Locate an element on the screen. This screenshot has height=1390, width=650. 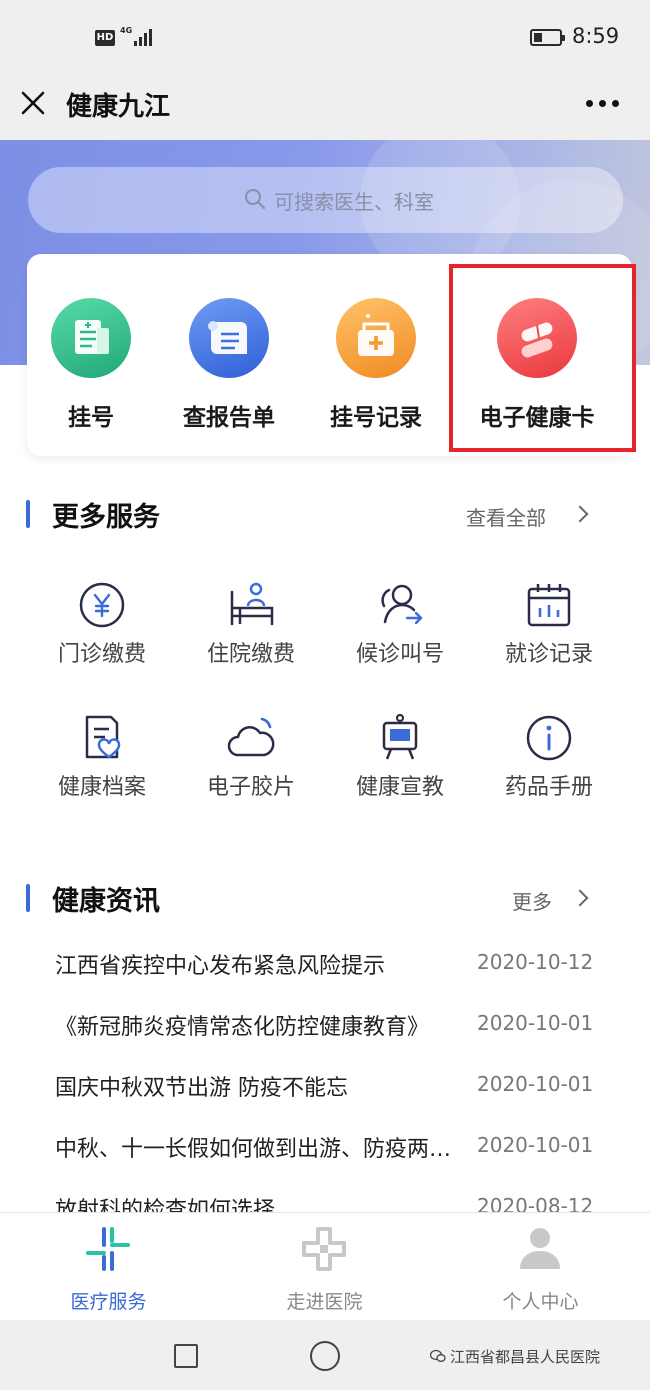
recent-apps-button is located at coordinates (186, 1356).